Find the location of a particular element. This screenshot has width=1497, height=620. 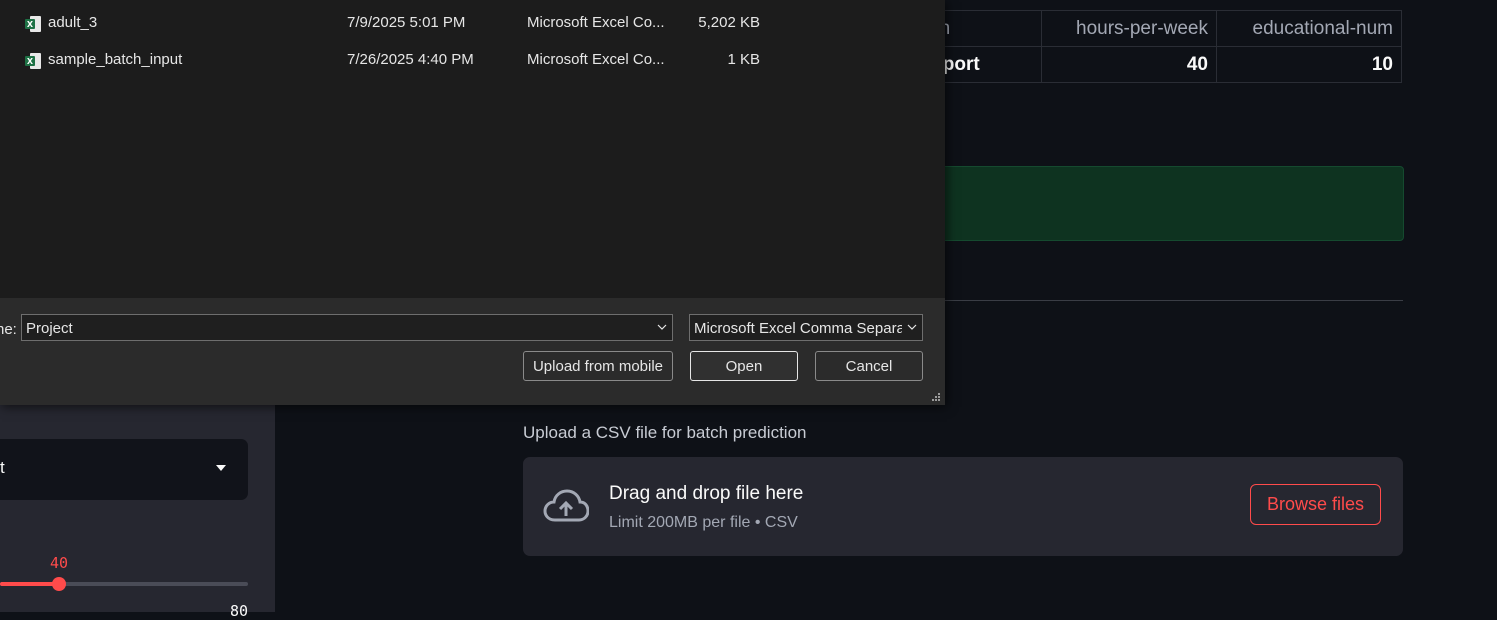

table-cell: 10 is located at coordinates (1309, 64).